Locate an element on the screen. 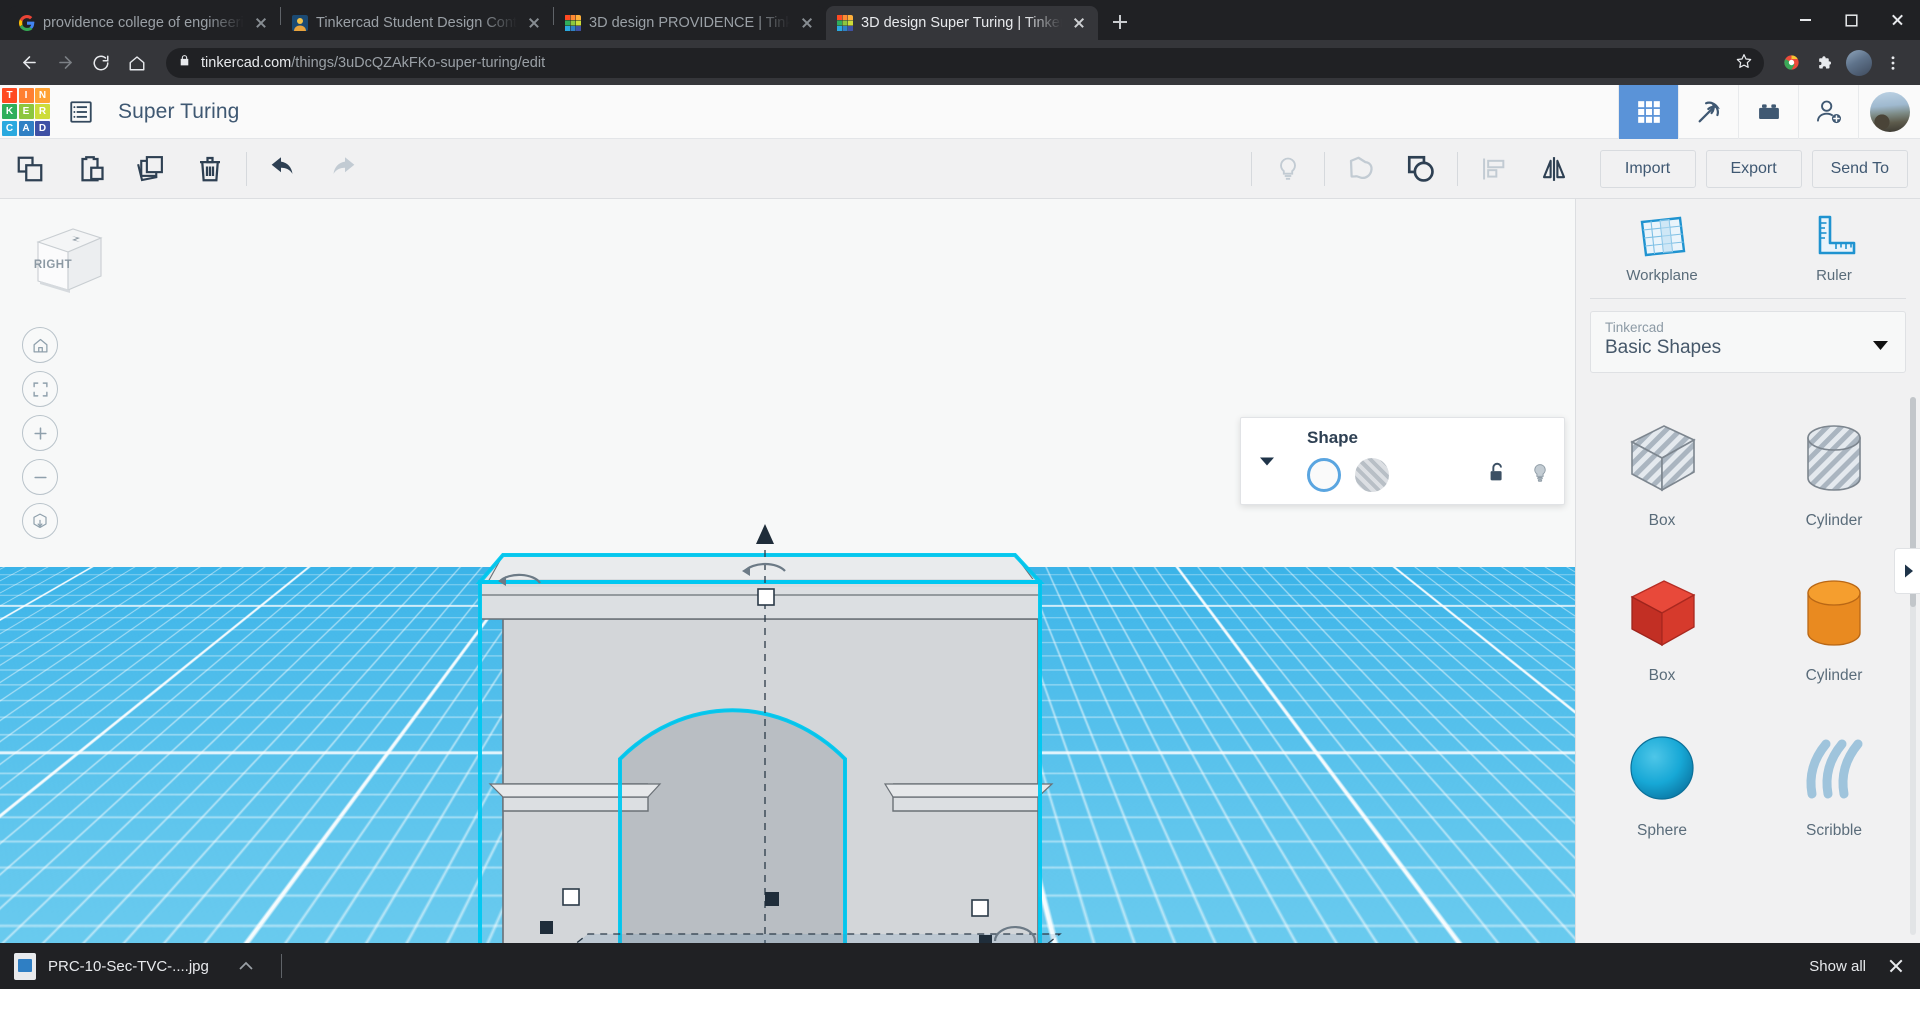 The height and width of the screenshot is (1030, 1920). browser-tab: 3D design PROVIDENCE | Tinkerc is located at coordinates (690, 23).